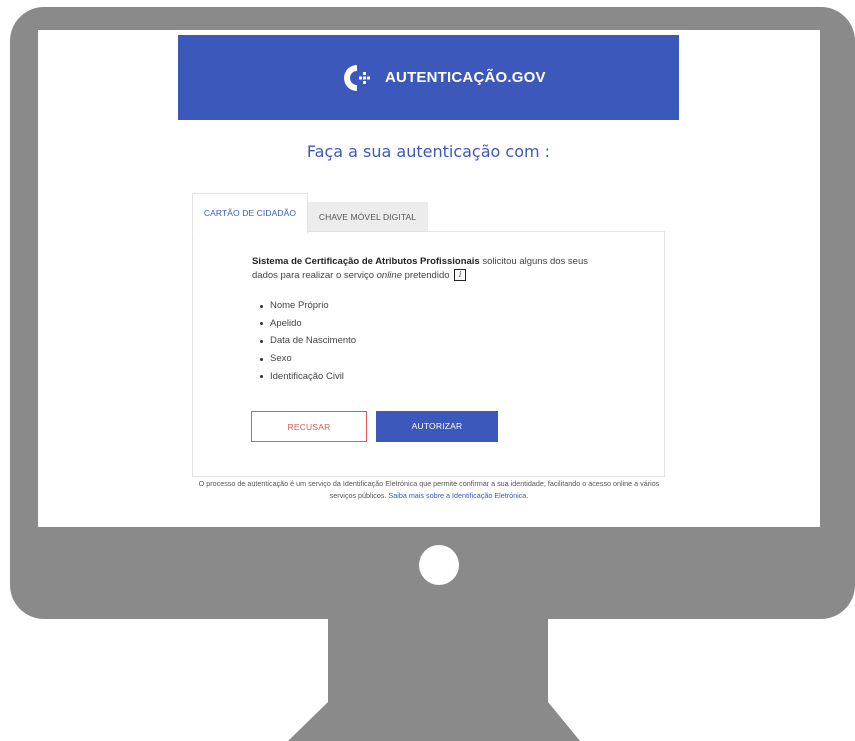 The image size is (855, 741). I want to click on attribute-label: Identificação Civil, so click(307, 376).